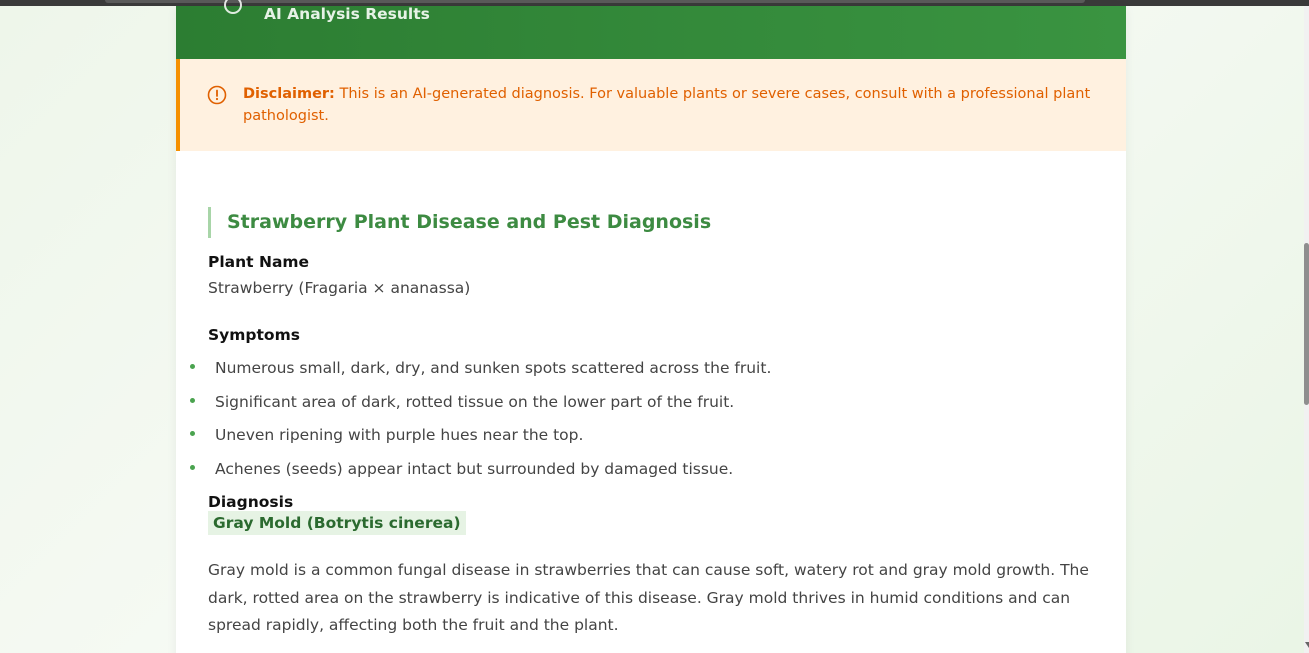 The height and width of the screenshot is (653, 1309). Describe the element at coordinates (289, 94) in the screenshot. I see `disclaimer-label: Disclaimer:` at that location.